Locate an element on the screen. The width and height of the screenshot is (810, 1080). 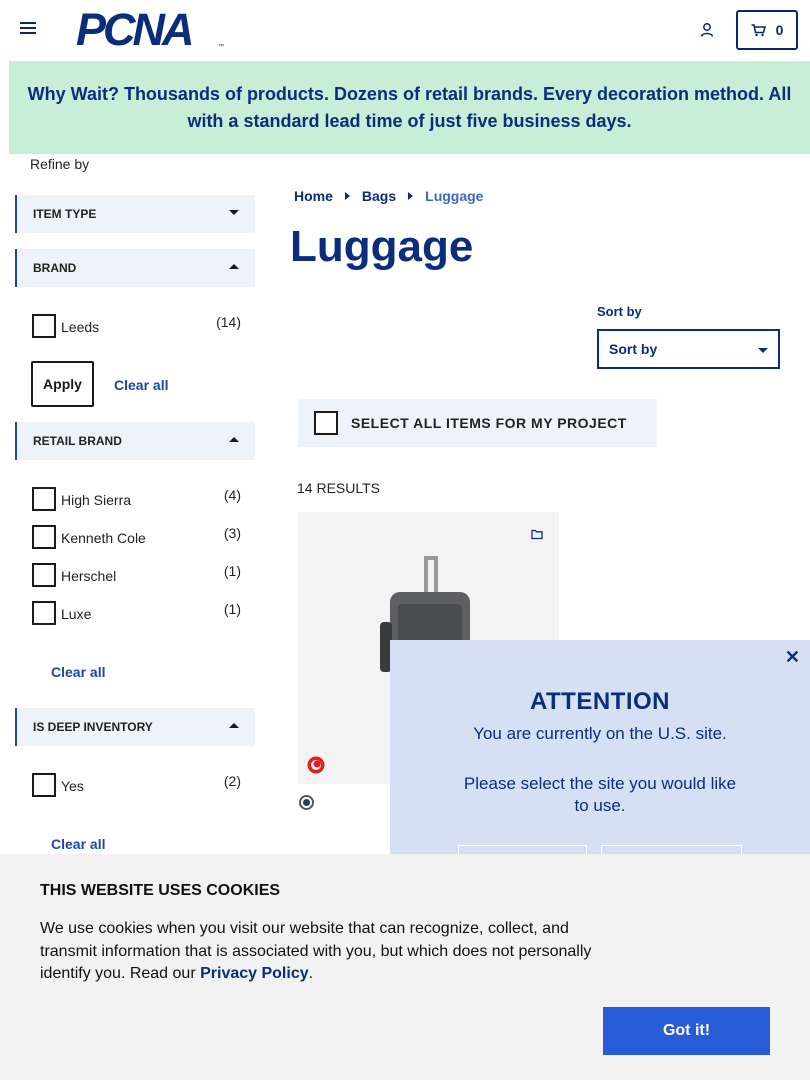
site-header: PCNA ™ 0 is located at coordinates (405, 30).